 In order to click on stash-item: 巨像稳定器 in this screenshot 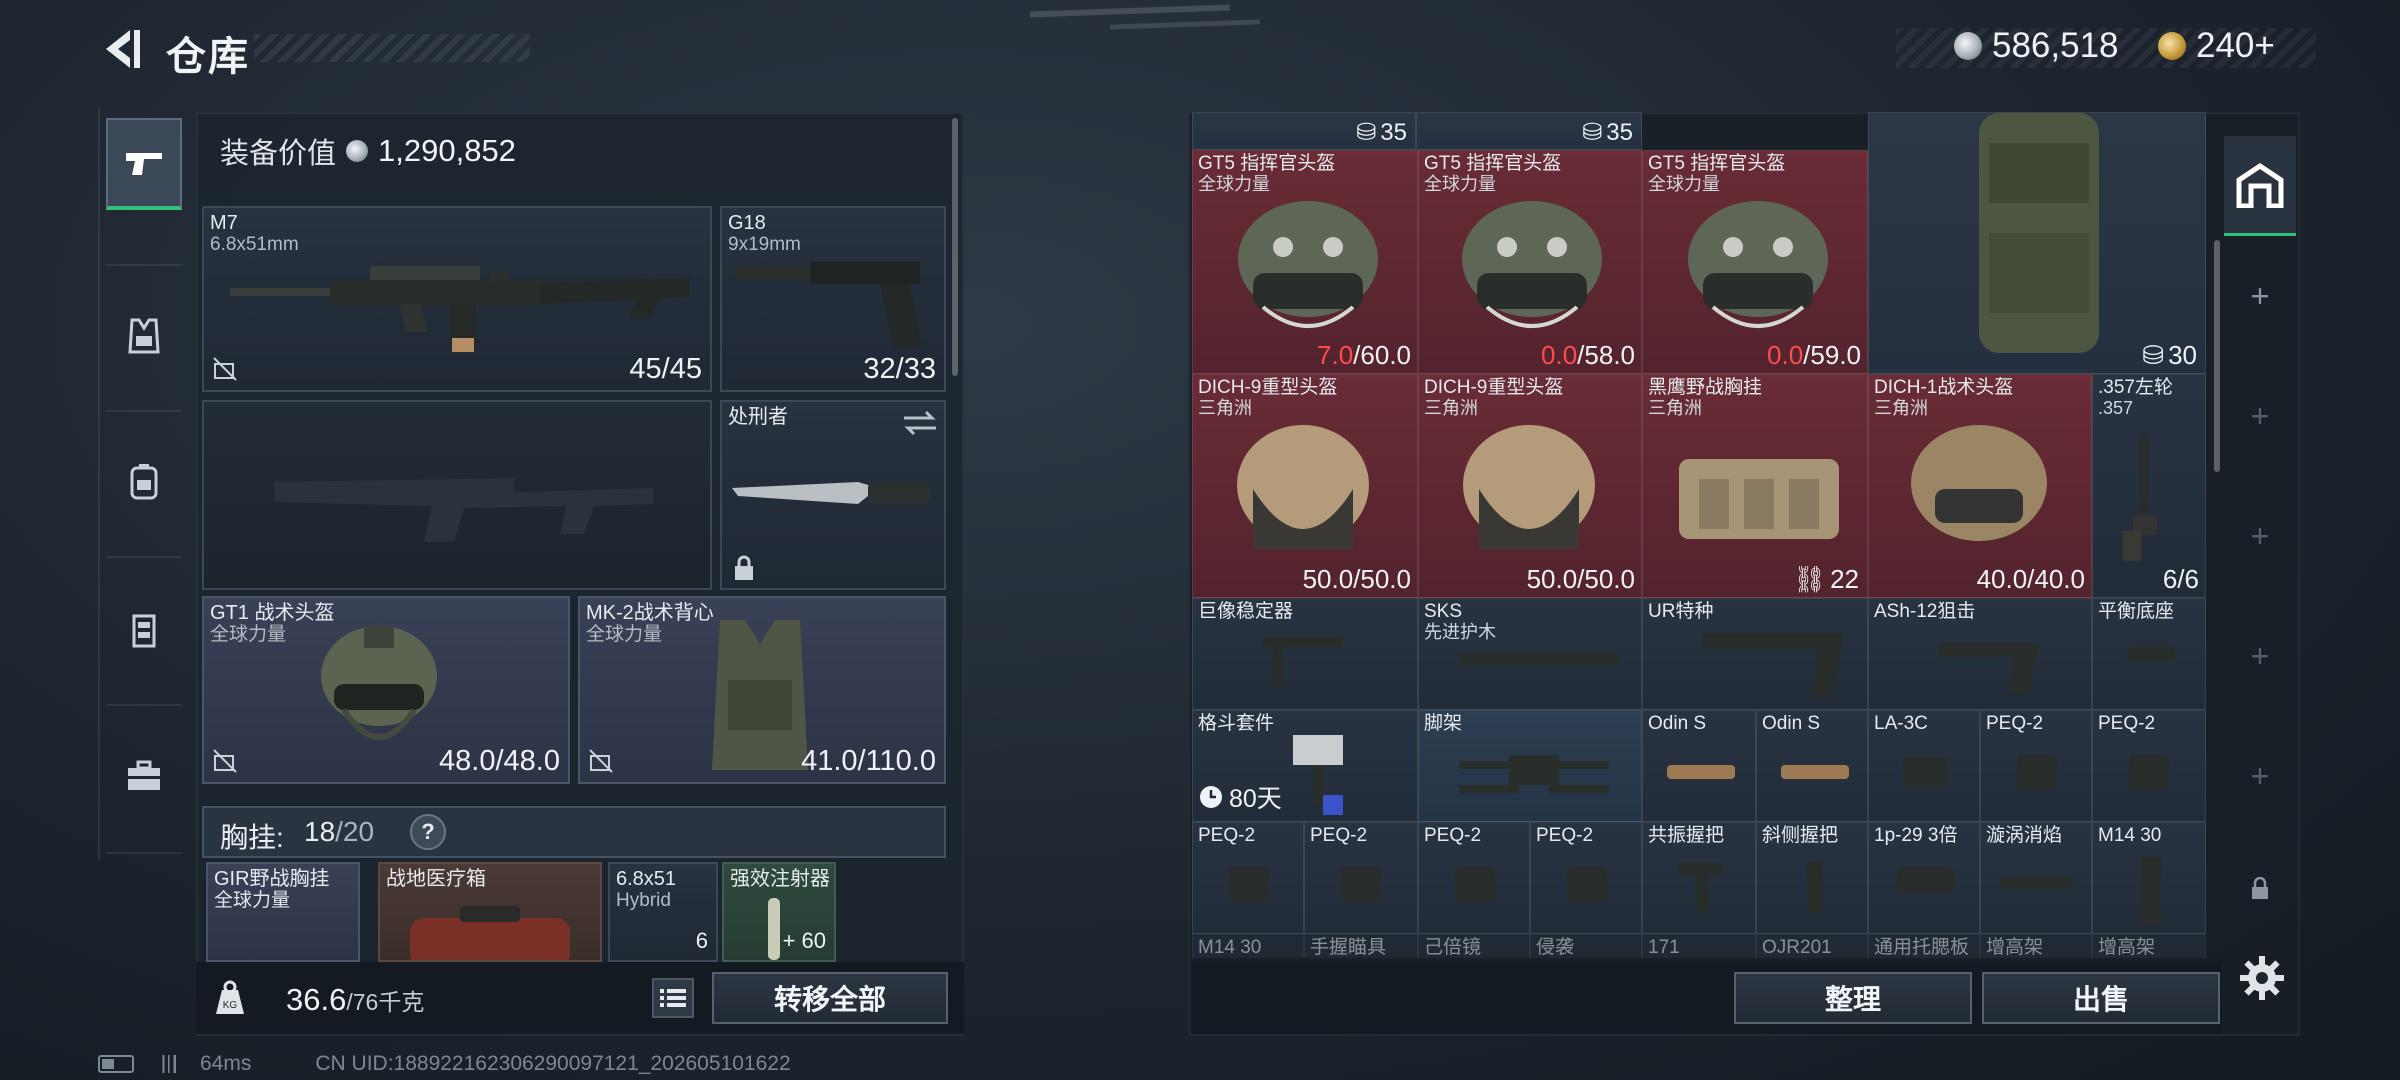, I will do `click(1305, 654)`.